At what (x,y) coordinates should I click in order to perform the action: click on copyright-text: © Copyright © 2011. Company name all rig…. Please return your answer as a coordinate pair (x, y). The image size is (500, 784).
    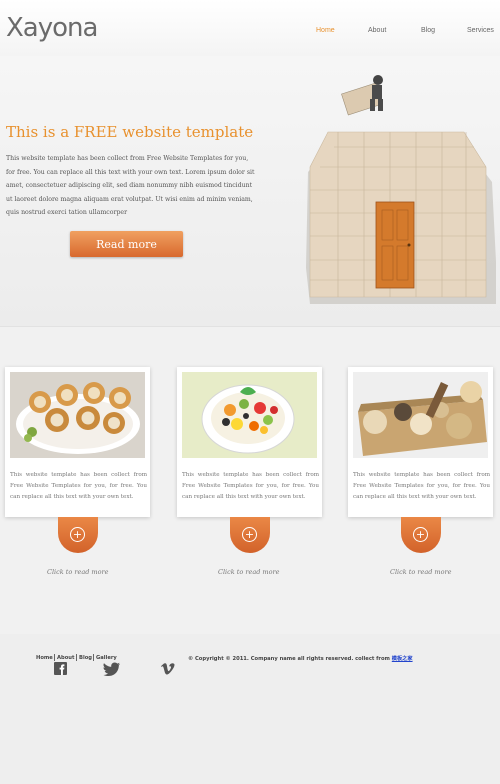
    Looking at the image, I should click on (289, 659).